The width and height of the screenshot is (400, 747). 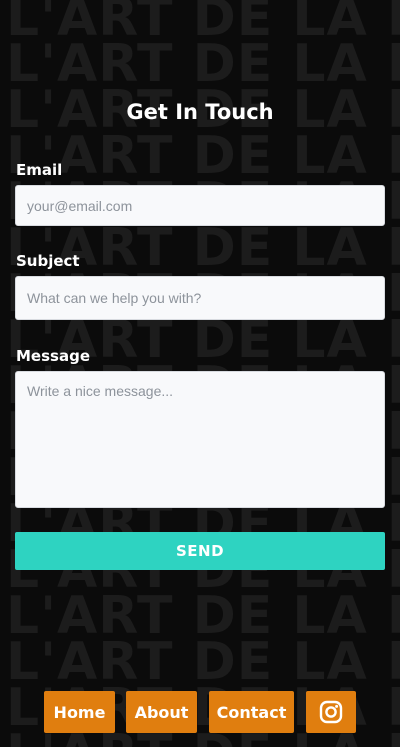 I want to click on email-field, so click(x=200, y=205).